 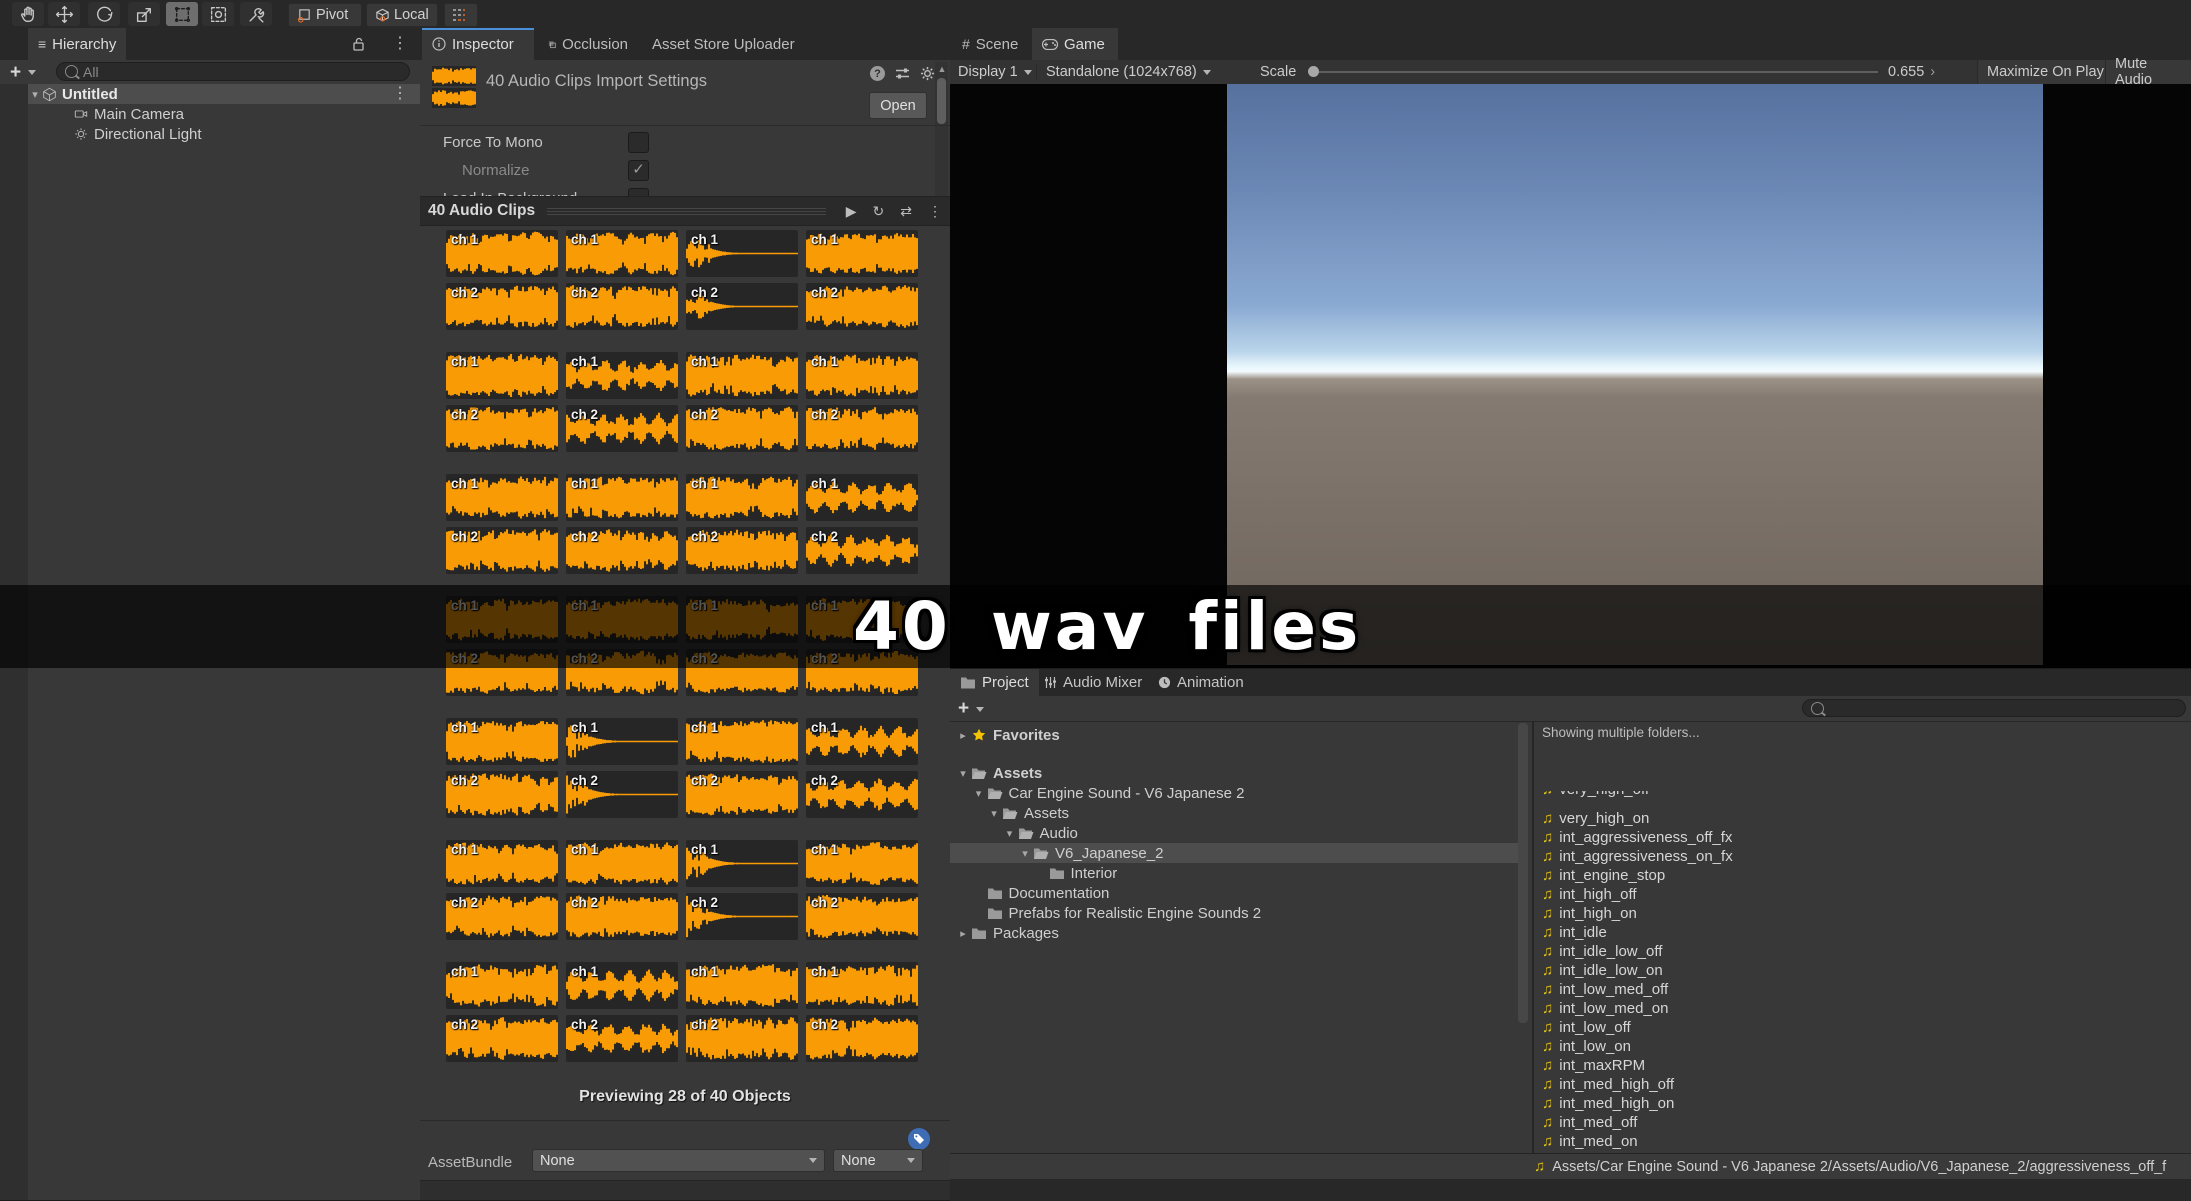 What do you see at coordinates (224, 94) in the screenshot?
I see `hierarchy-row-scene: ▾ Untitled ⋮` at bounding box center [224, 94].